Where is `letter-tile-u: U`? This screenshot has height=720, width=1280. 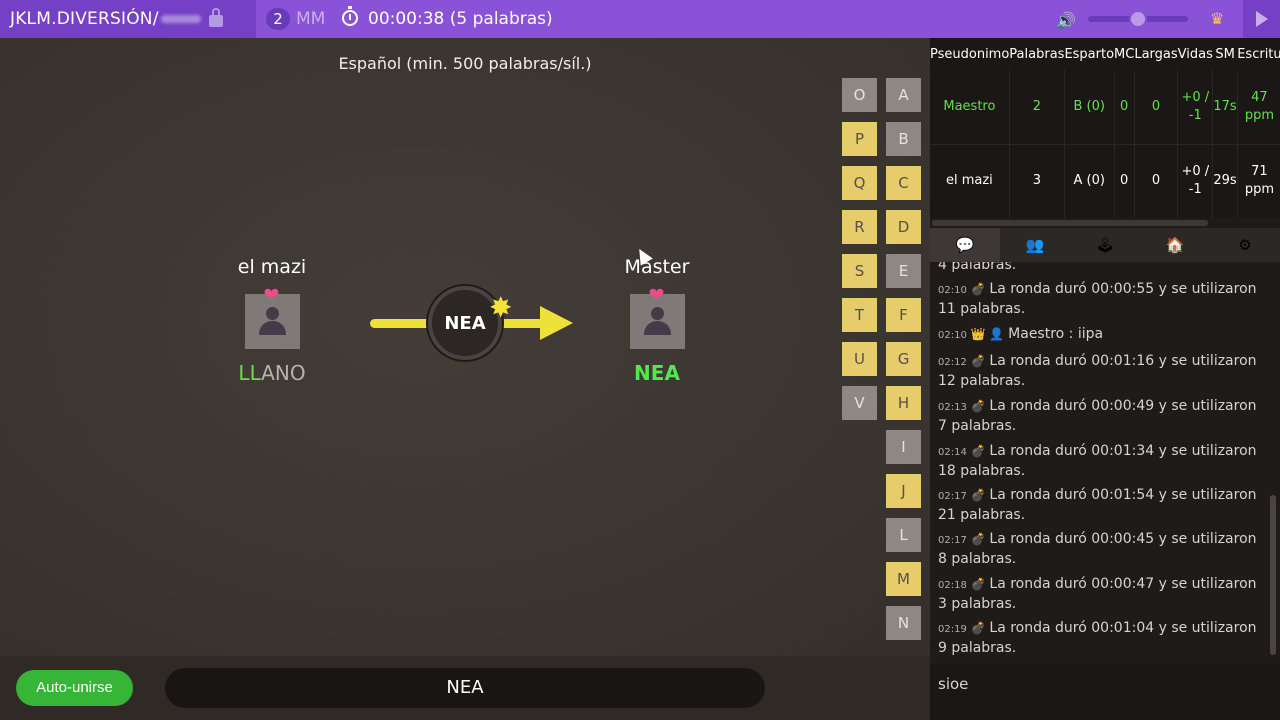
letter-tile-u: U is located at coordinates (859, 359).